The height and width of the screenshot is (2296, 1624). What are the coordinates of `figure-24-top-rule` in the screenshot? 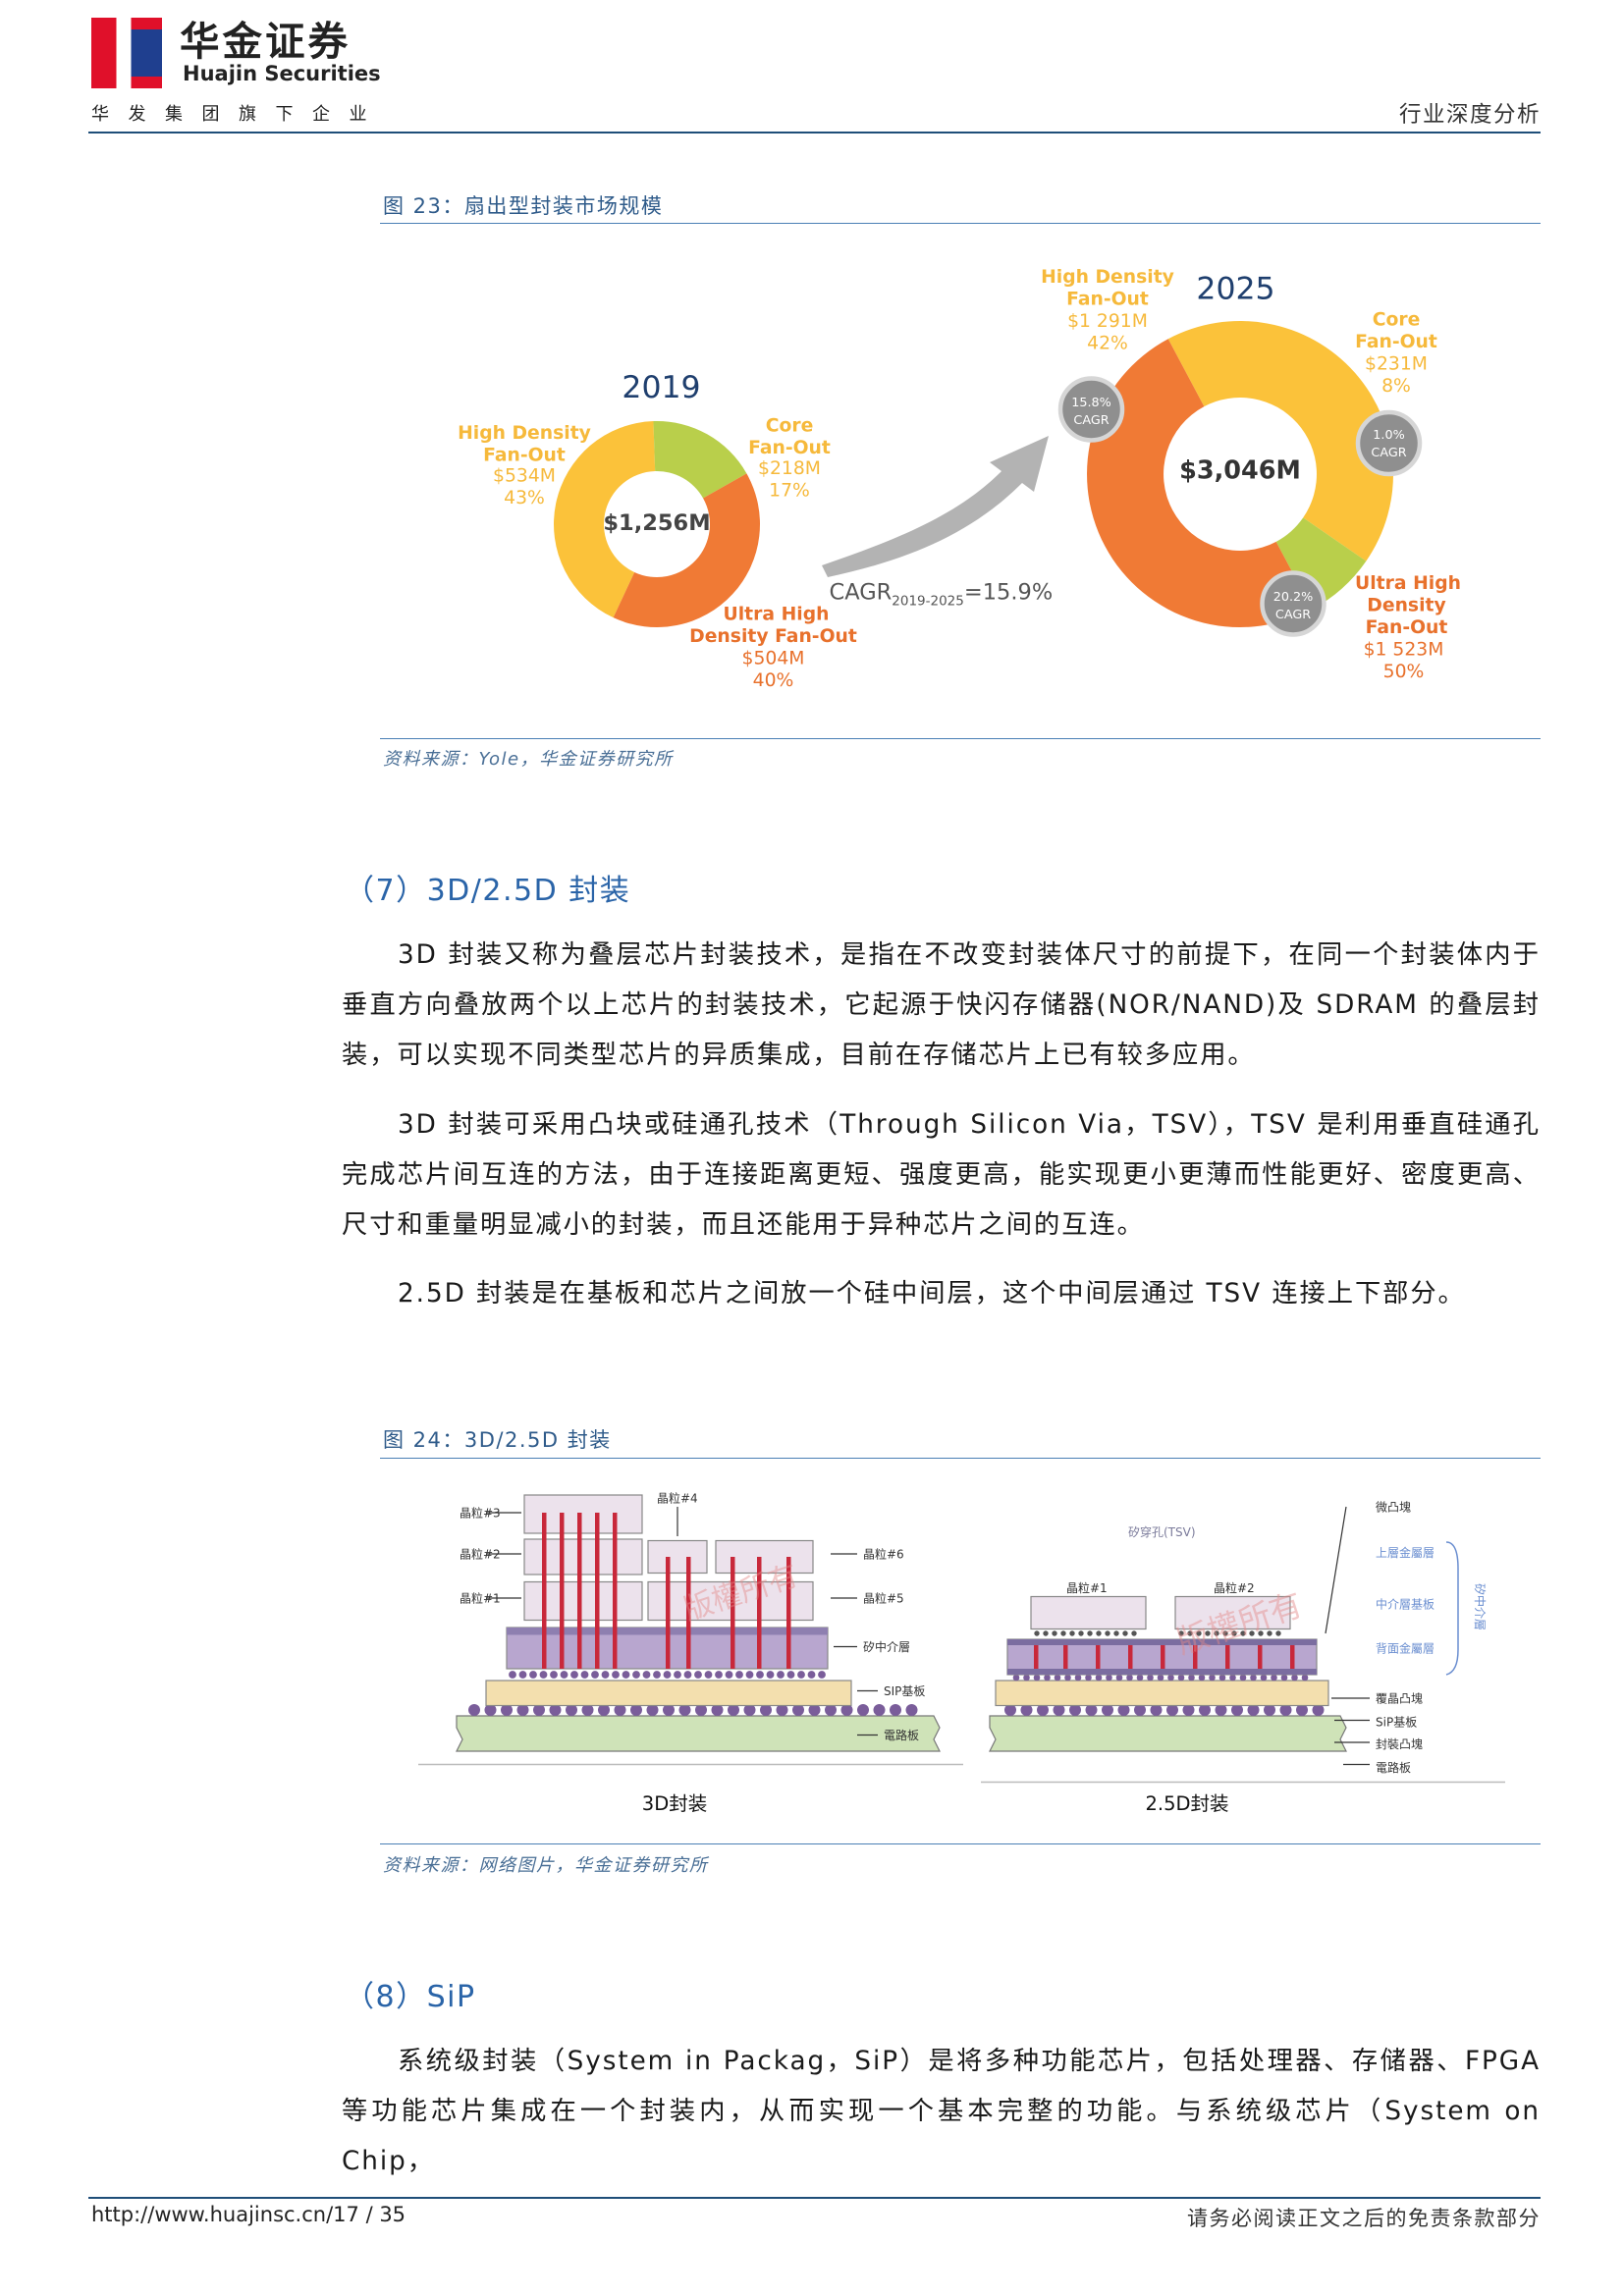 It's located at (960, 1458).